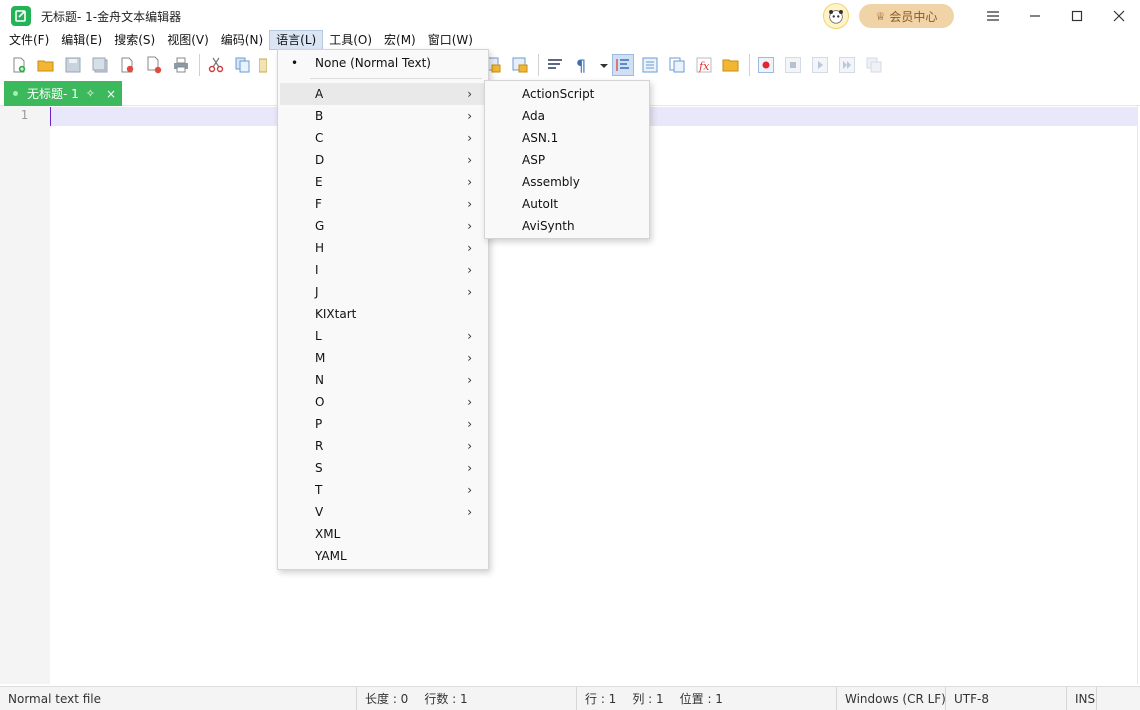 The width and height of the screenshot is (1140, 710). I want to click on language-item-label: L, so click(318, 336).